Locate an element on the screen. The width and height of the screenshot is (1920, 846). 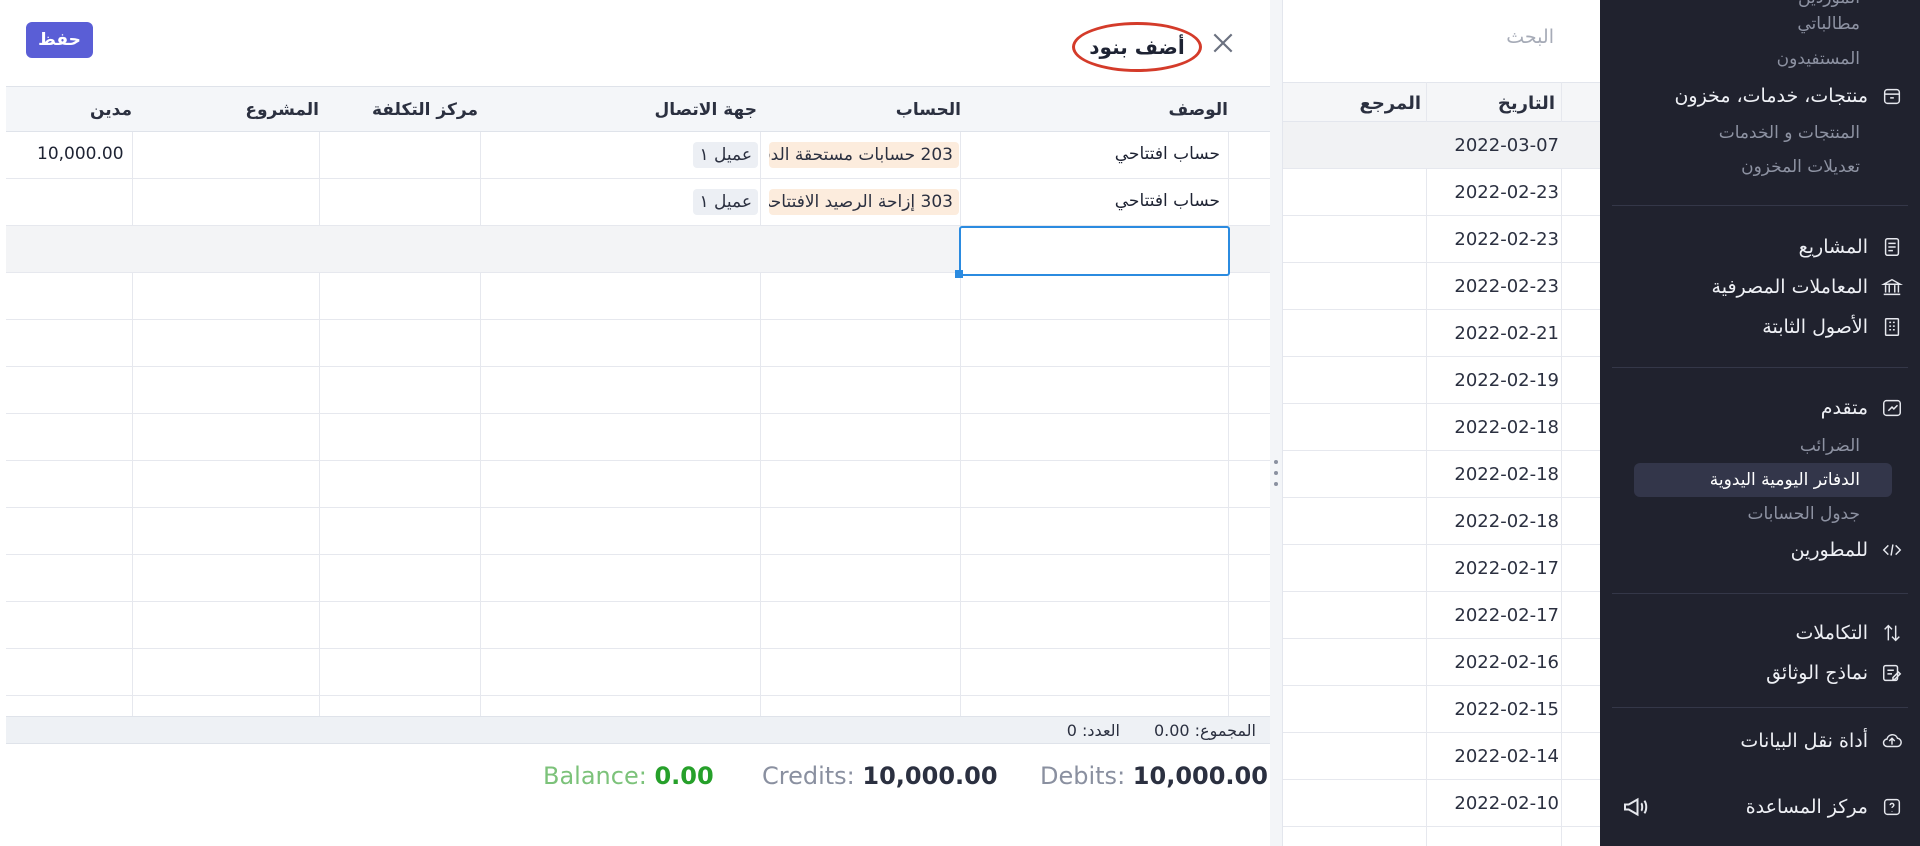
cell-debit: 10,000.00 is located at coordinates (80, 154).